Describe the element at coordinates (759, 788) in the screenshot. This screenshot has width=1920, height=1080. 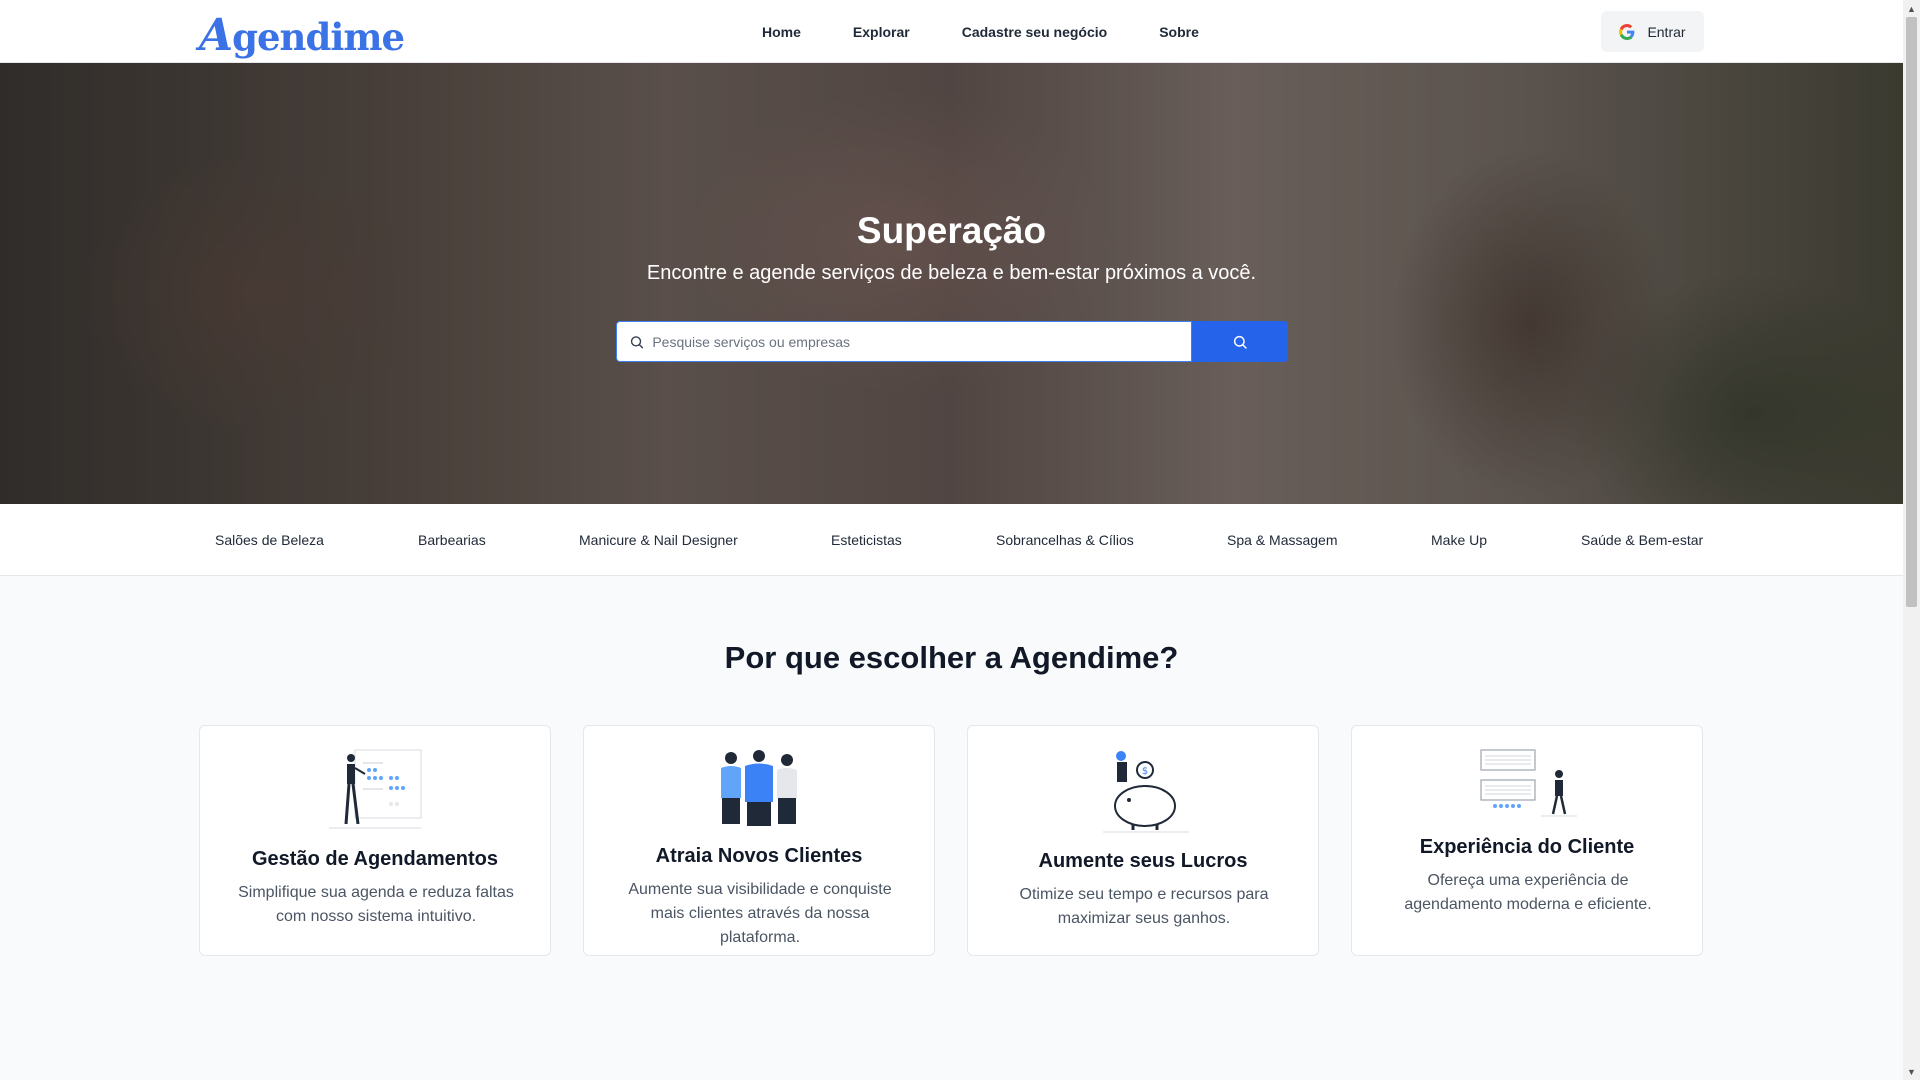
I see `people-illustration` at that location.